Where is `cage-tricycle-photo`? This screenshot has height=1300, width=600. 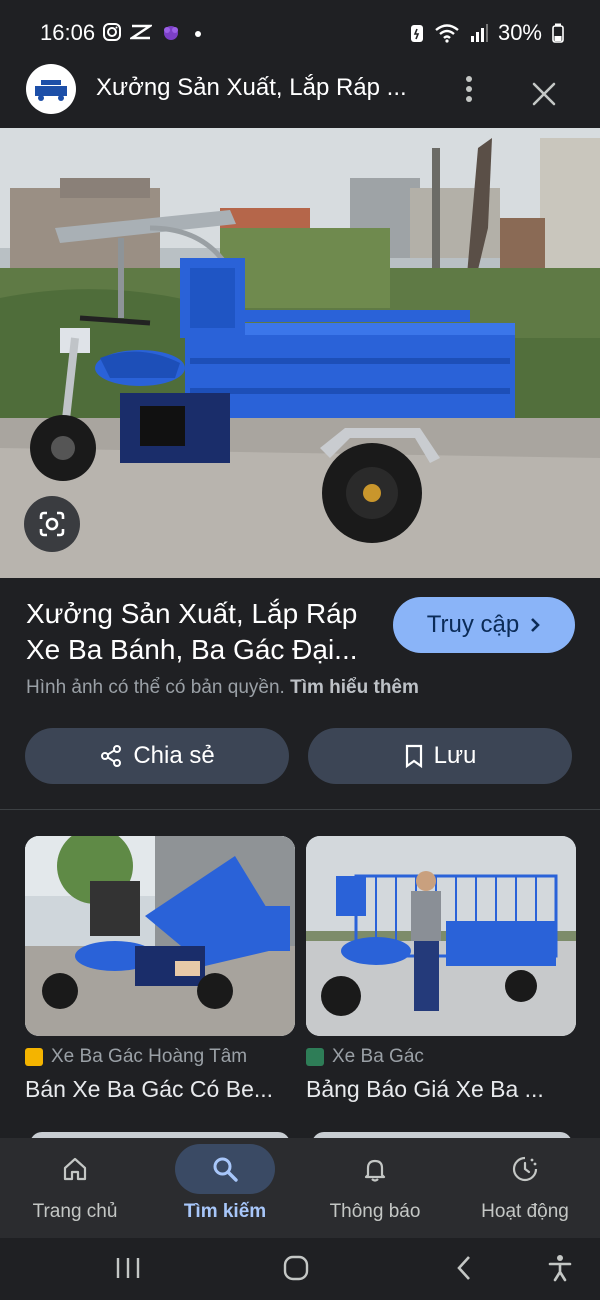 cage-tricycle-photo is located at coordinates (441, 936).